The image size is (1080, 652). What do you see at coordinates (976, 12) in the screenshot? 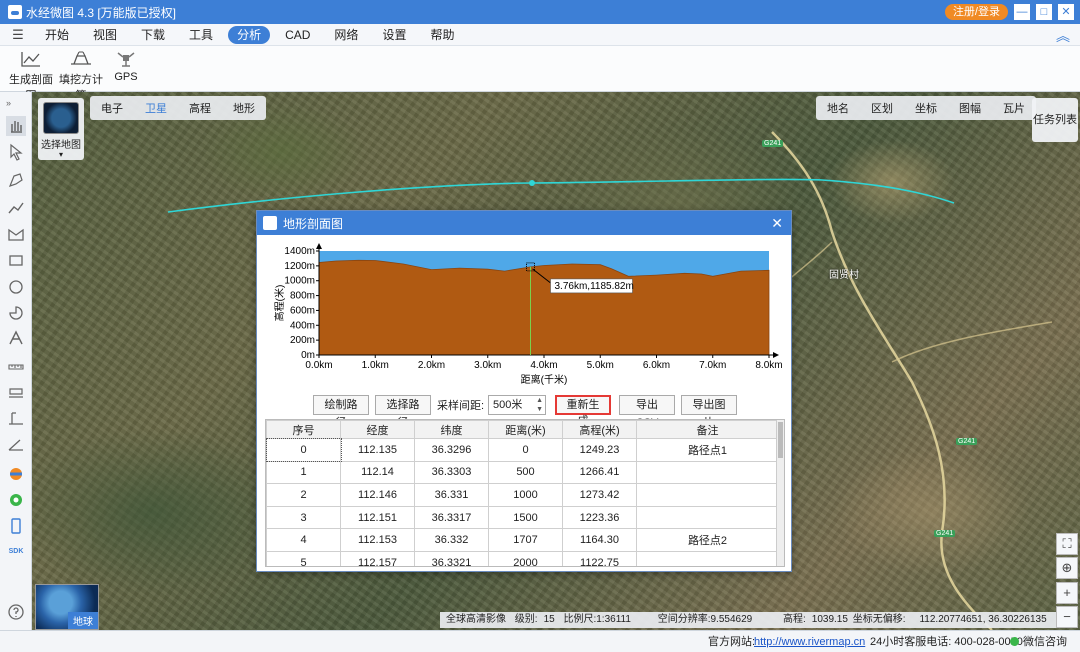
I see `register-login-button: 注册/登录` at bounding box center [976, 12].